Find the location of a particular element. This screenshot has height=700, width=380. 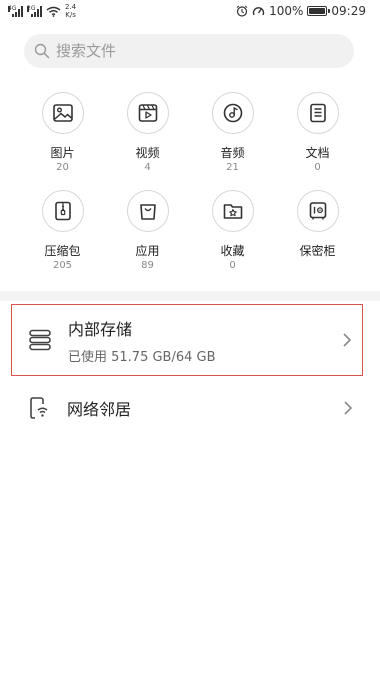

storage-usage: 已使用 51.75 GB/64 GB is located at coordinates (142, 357).